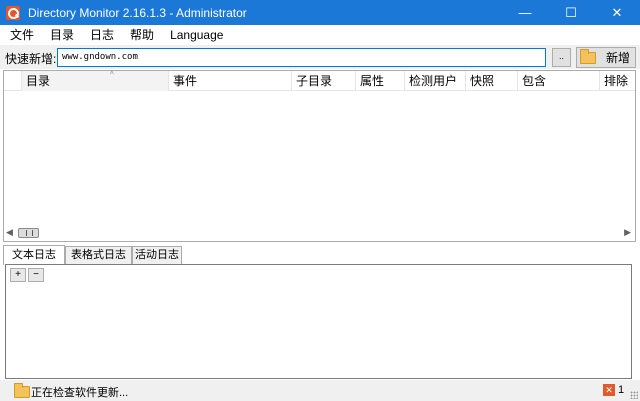  I want to click on table-header: 目录 ^ 事件 子目录 属性 检测用户 快照 包含 排除, so click(319, 81).